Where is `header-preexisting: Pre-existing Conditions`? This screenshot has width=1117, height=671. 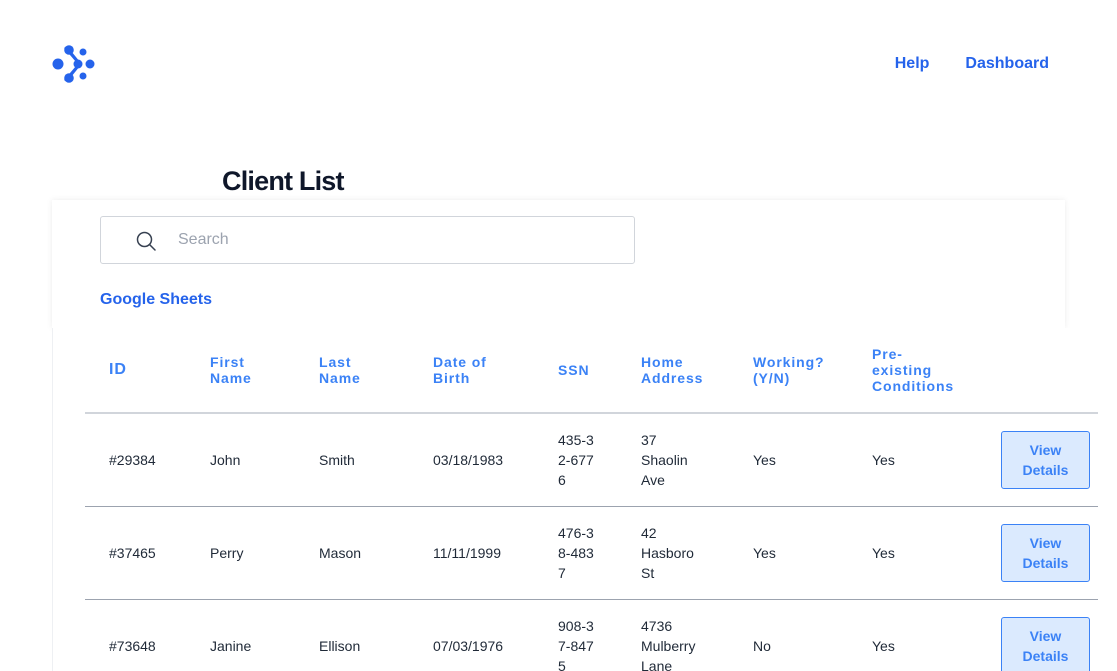
header-preexisting: Pre-existing Conditions is located at coordinates (936, 371).